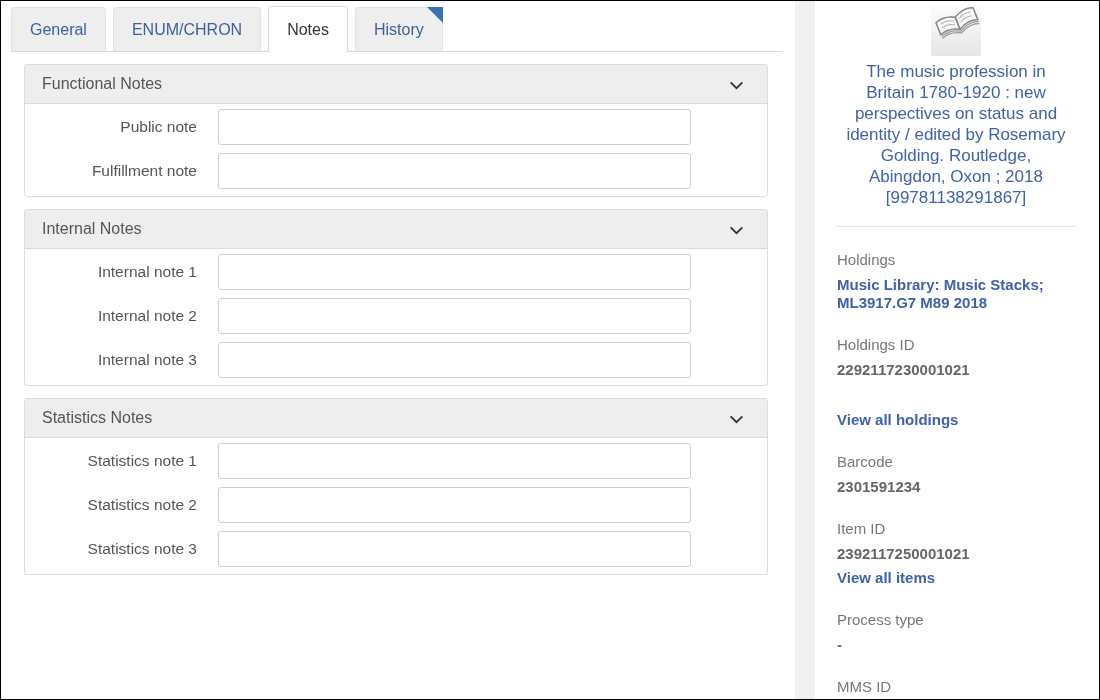 The width and height of the screenshot is (1100, 700). Describe the element at coordinates (840, 645) in the screenshot. I see `detail-value: -` at that location.